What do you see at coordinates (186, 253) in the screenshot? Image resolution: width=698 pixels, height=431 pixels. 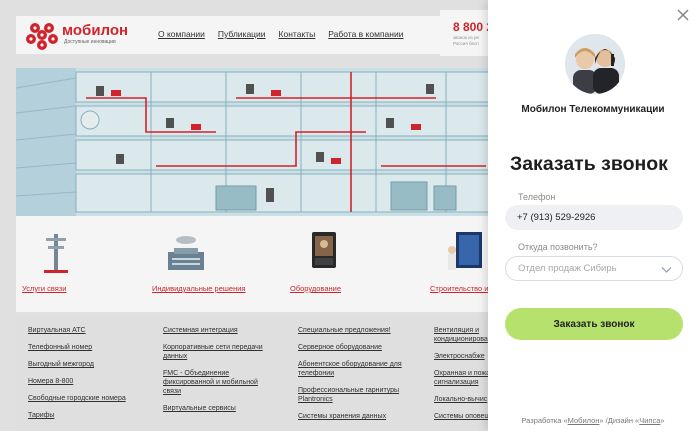 I see `building-icon` at bounding box center [186, 253].